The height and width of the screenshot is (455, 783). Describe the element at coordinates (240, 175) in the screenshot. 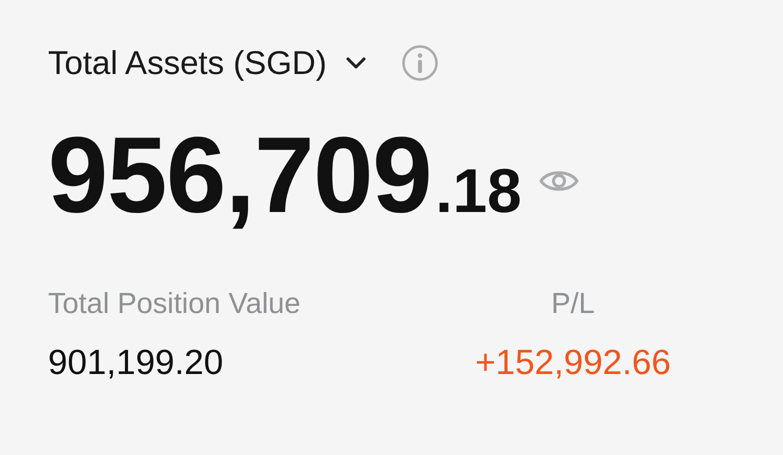

I see `total-amount: 956,709` at that location.